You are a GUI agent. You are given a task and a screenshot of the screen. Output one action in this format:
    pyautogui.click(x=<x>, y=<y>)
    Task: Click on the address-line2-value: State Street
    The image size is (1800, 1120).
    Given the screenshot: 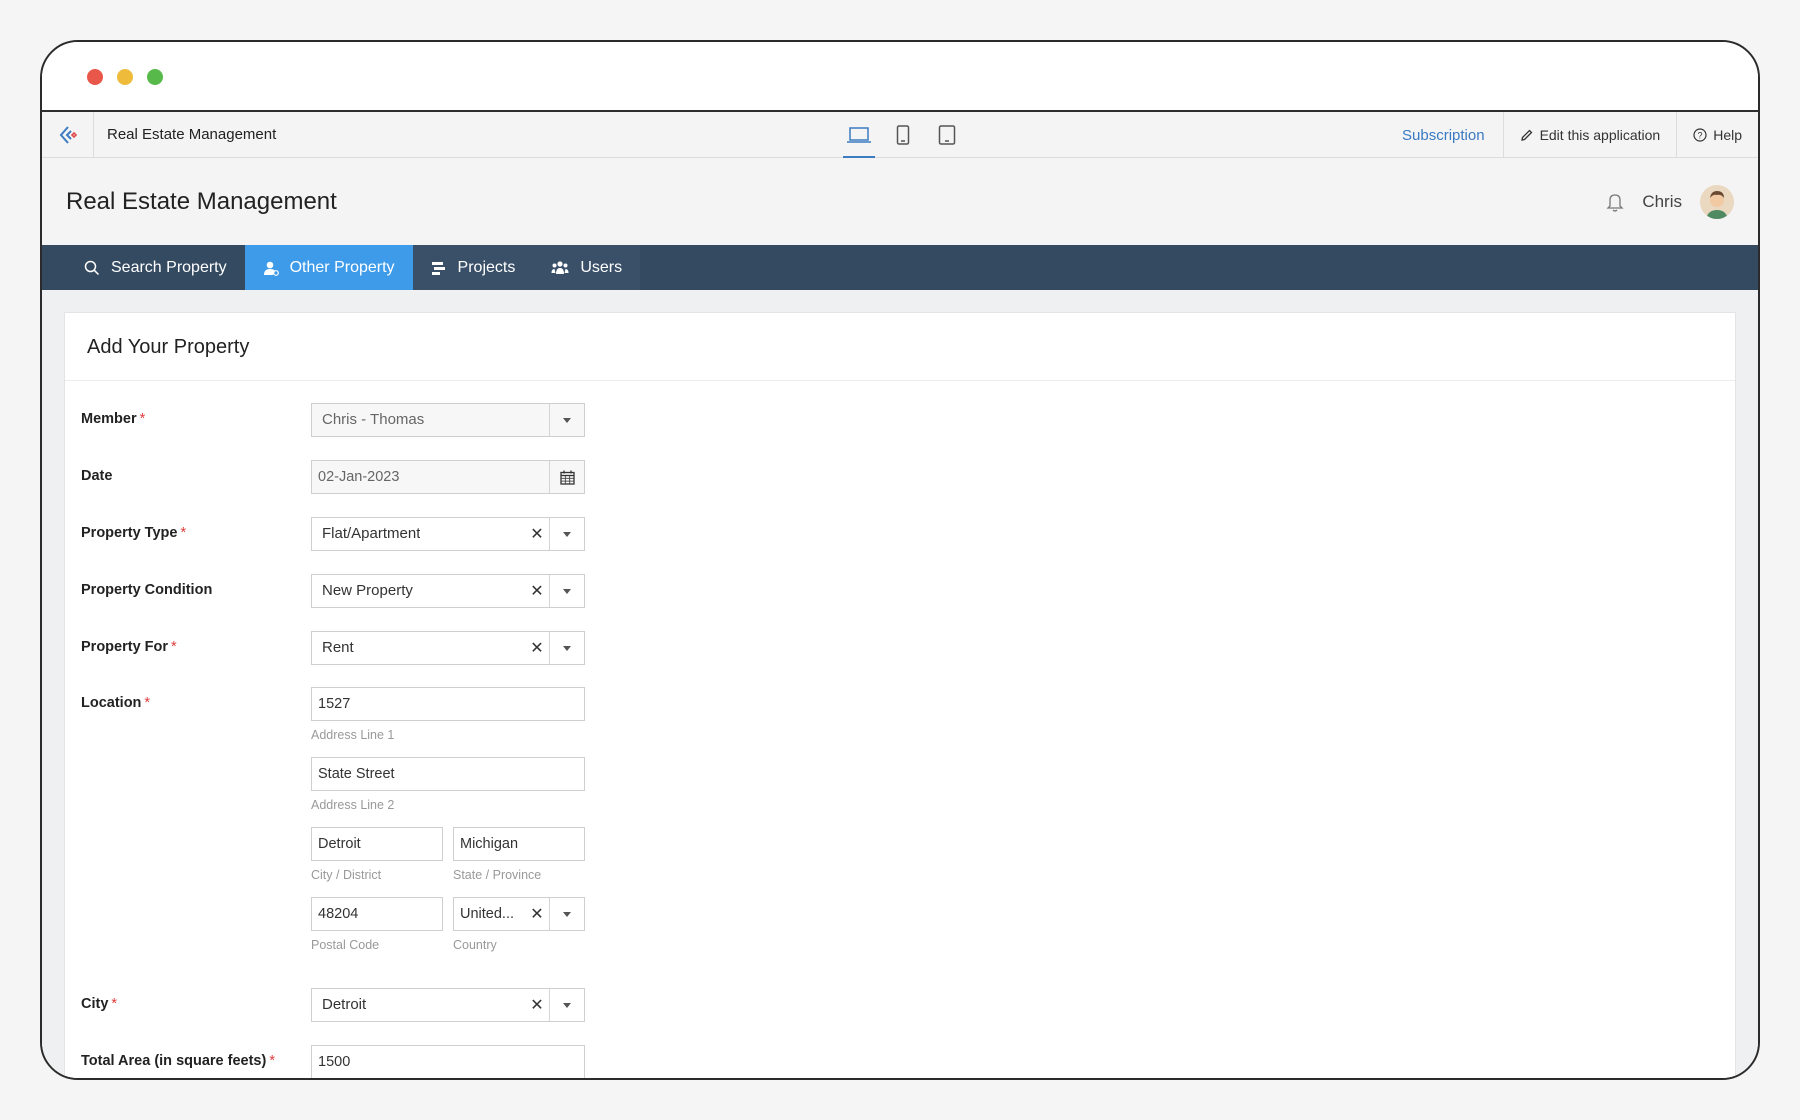 What is the action you would take?
    pyautogui.click(x=356, y=774)
    